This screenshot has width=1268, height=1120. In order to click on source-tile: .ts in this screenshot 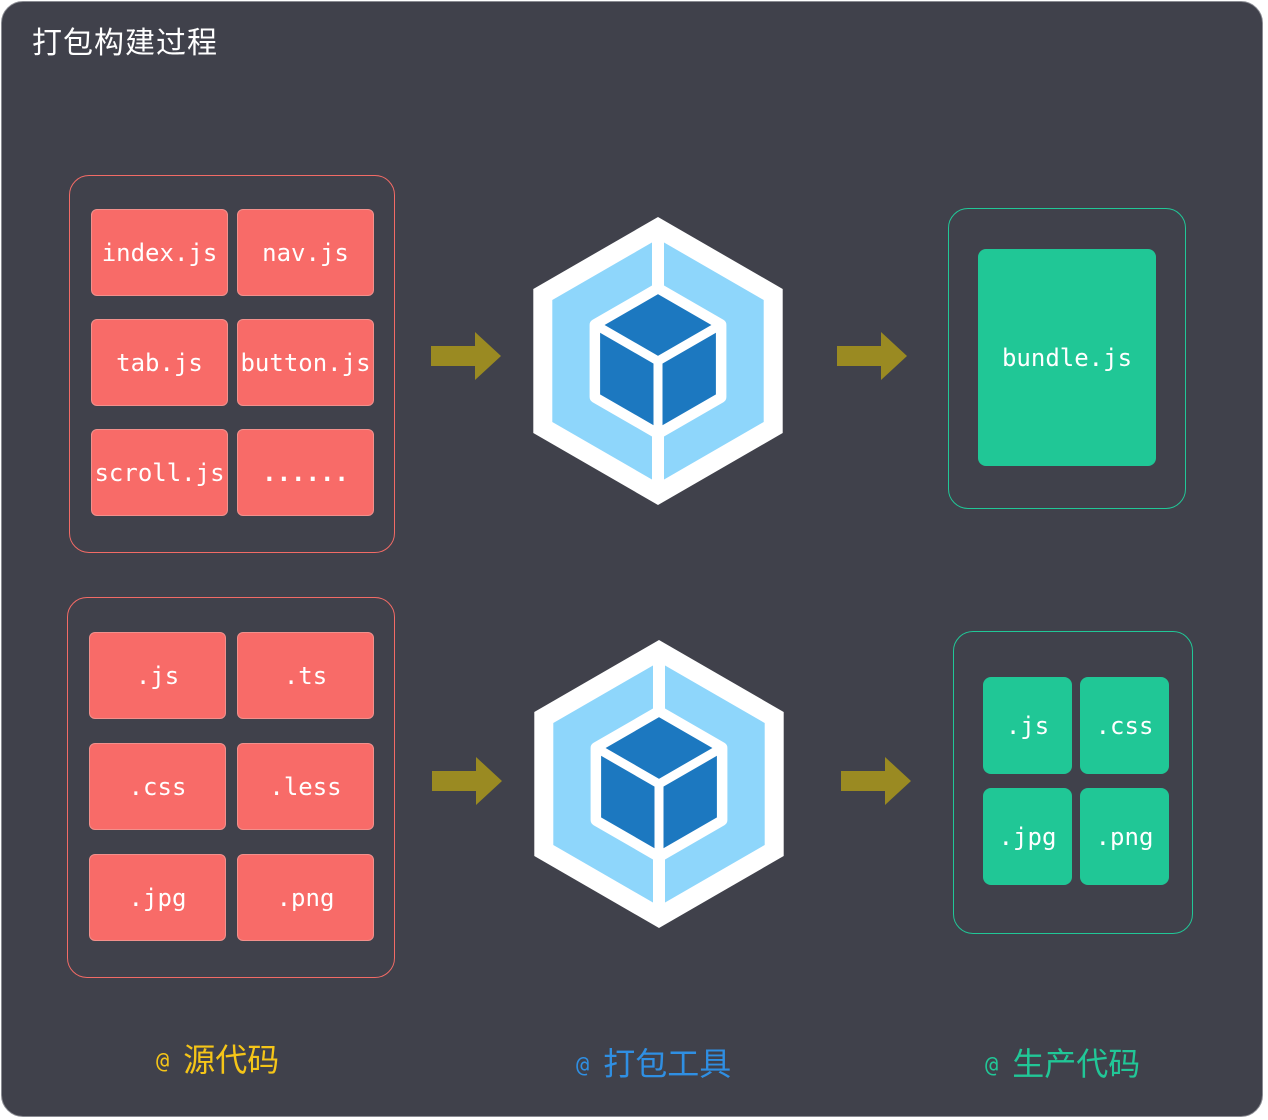, I will do `click(305, 675)`.